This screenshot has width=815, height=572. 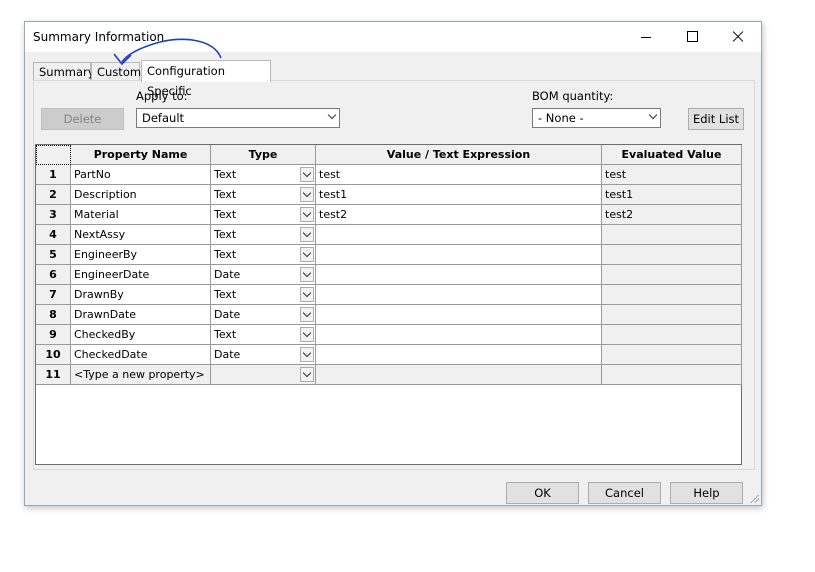 I want to click on row-number: 8, so click(x=53, y=315).